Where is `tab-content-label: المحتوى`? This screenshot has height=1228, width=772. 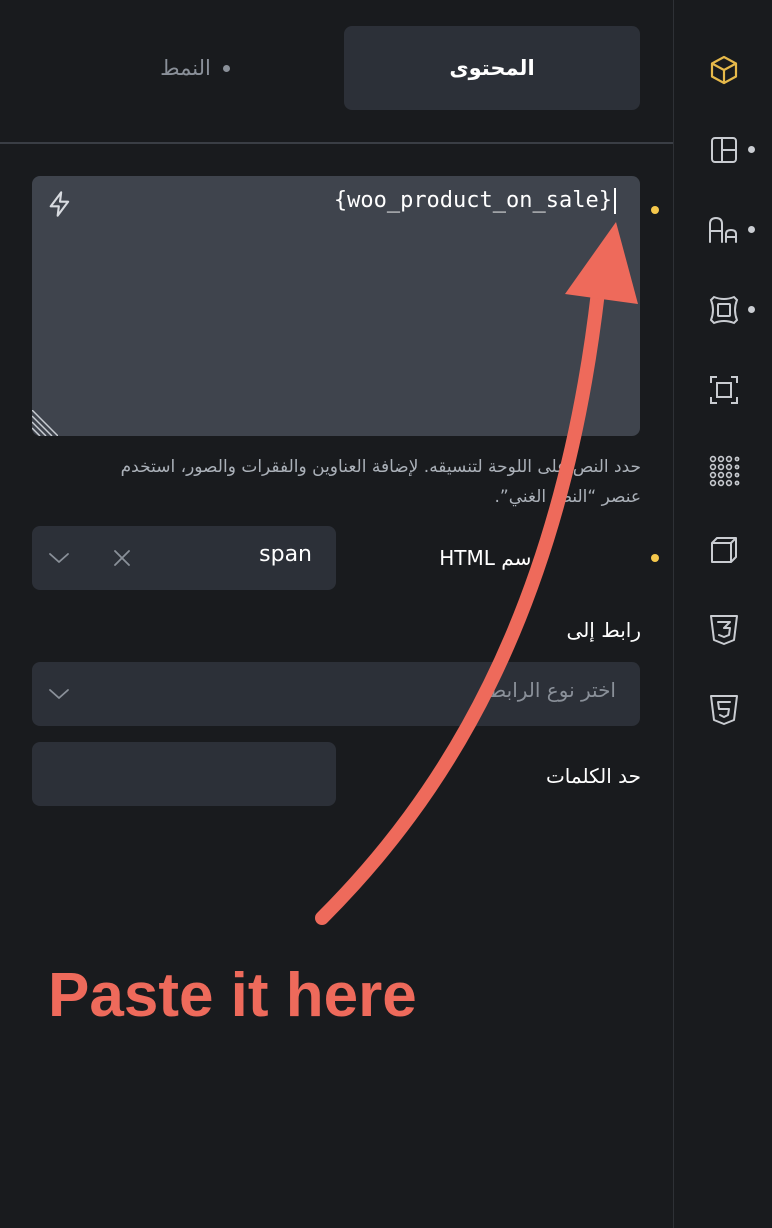 tab-content-label: المحتوى is located at coordinates (492, 68).